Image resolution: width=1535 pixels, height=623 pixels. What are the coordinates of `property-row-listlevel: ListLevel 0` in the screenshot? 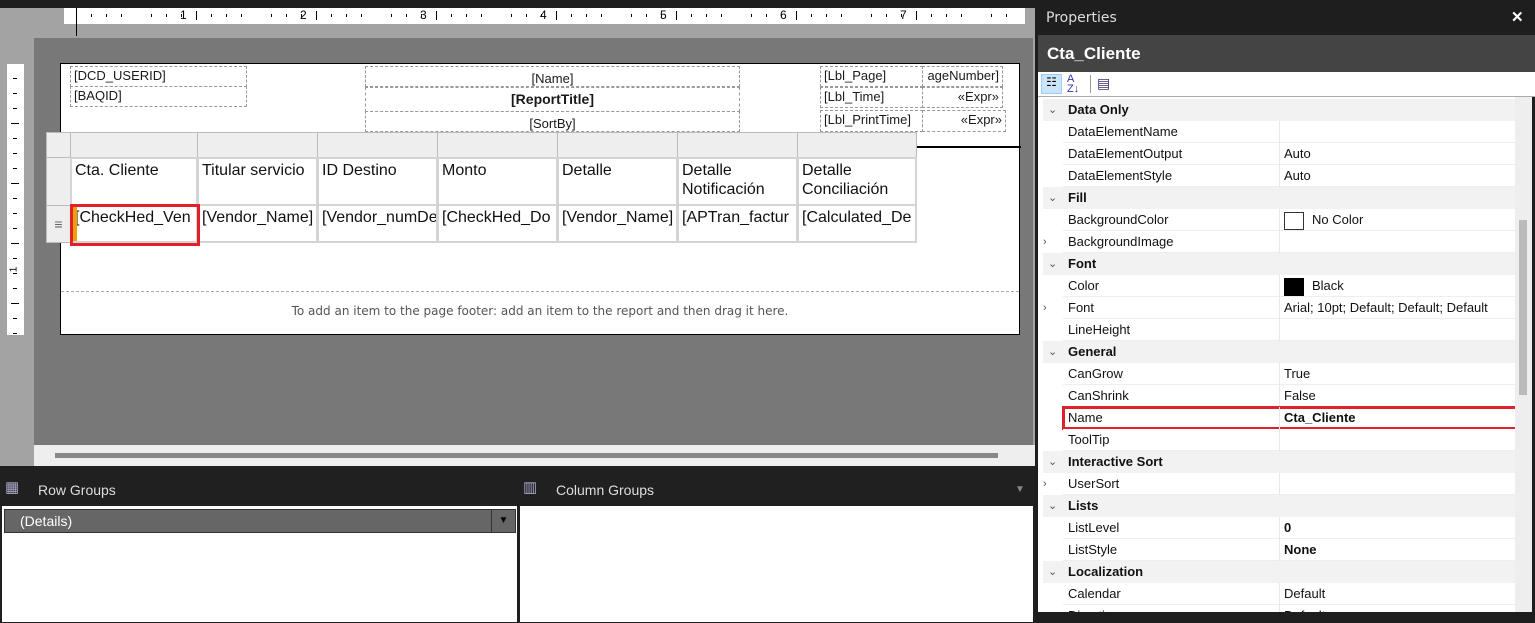 It's located at (1289, 528).